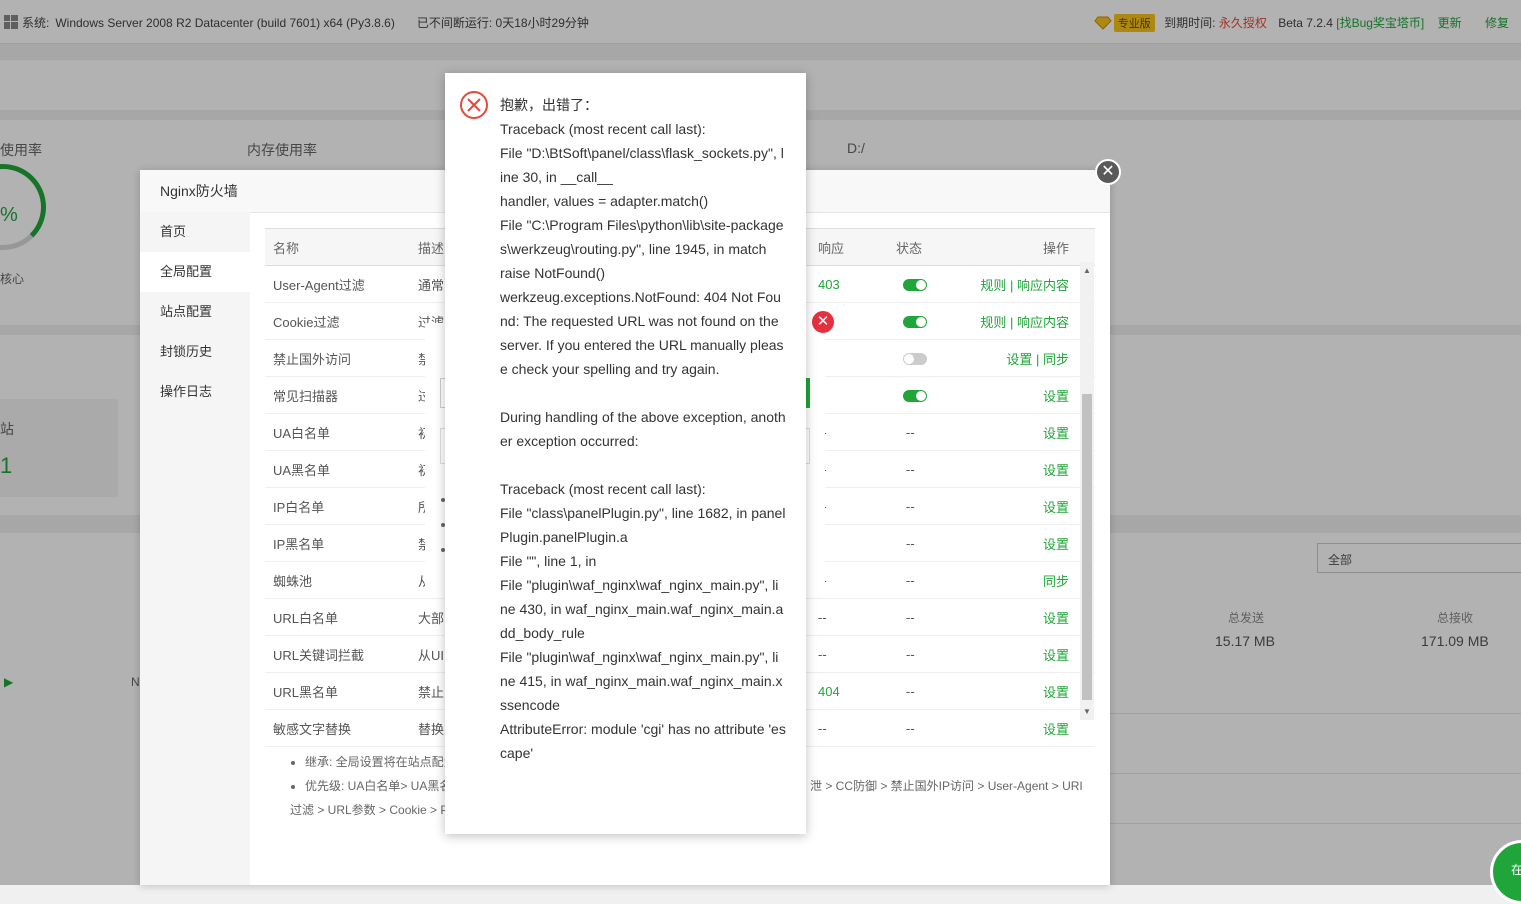 The height and width of the screenshot is (904, 1521). What do you see at coordinates (928, 247) in the screenshot?
I see `col-status: 状态` at bounding box center [928, 247].